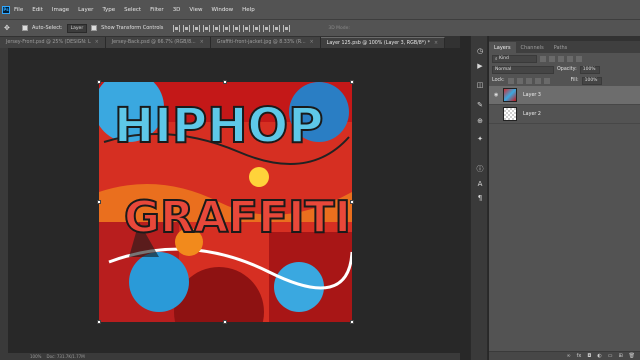 The width and height of the screenshot is (640, 360). I want to click on align-top-icon, so click(177, 28).